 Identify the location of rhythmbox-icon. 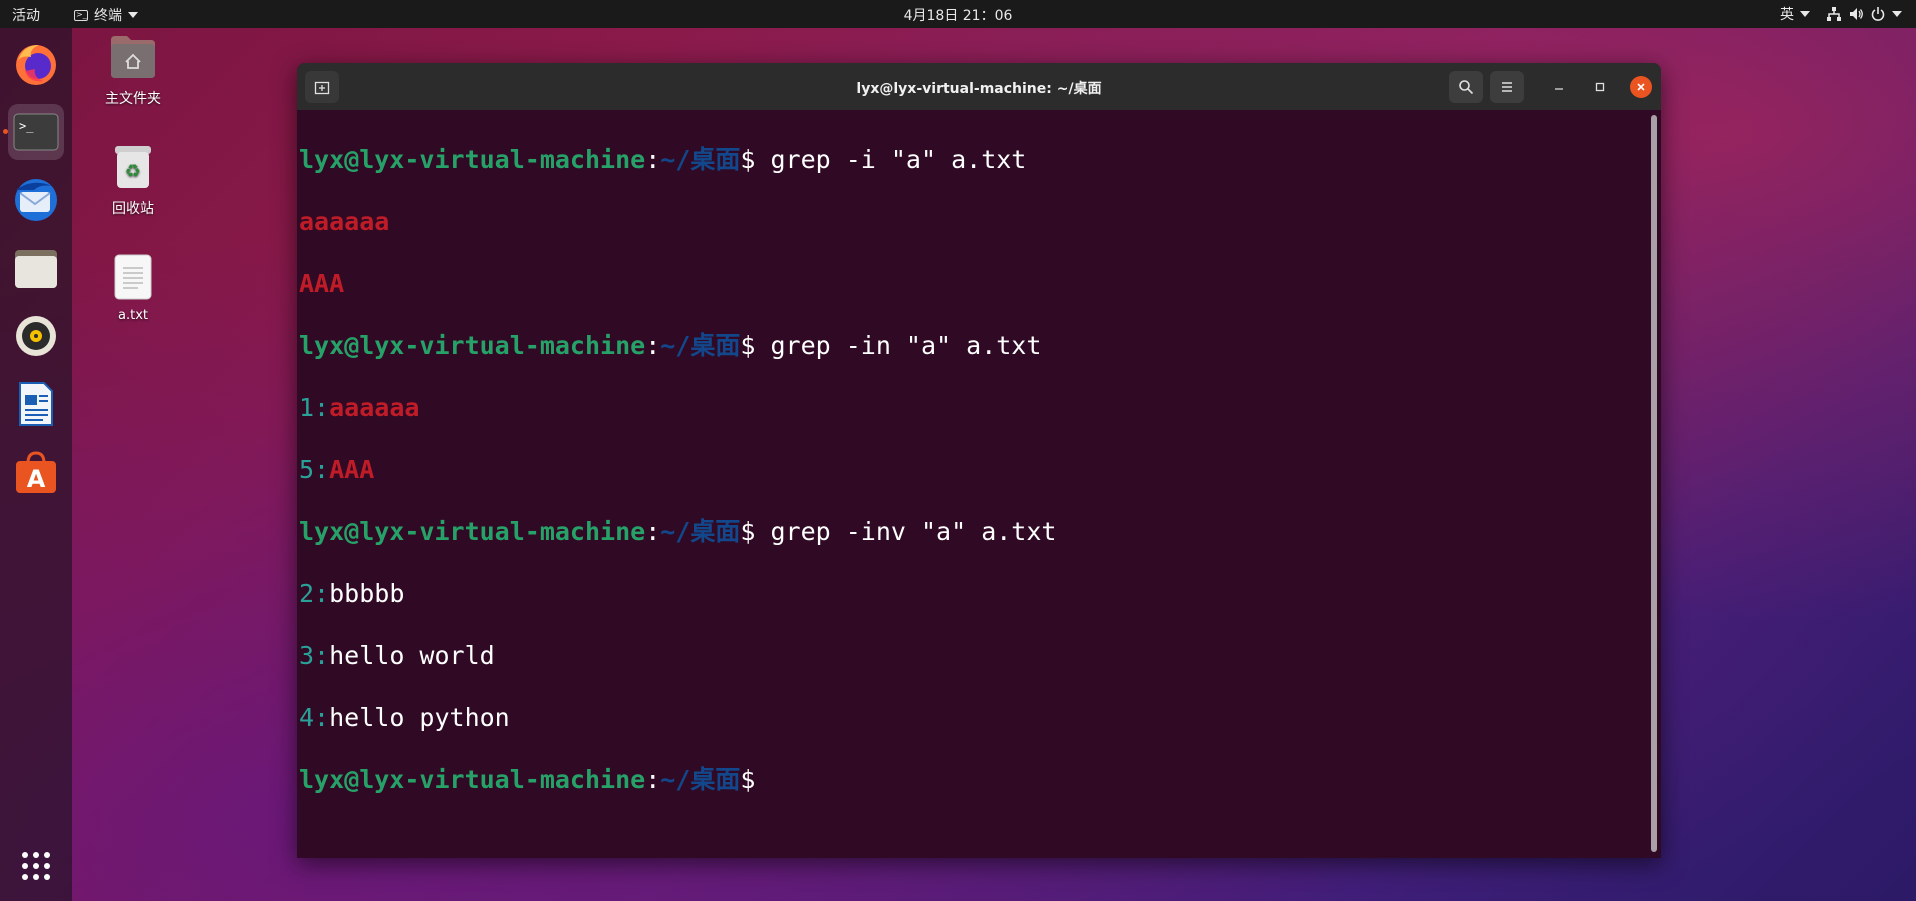
(36, 336).